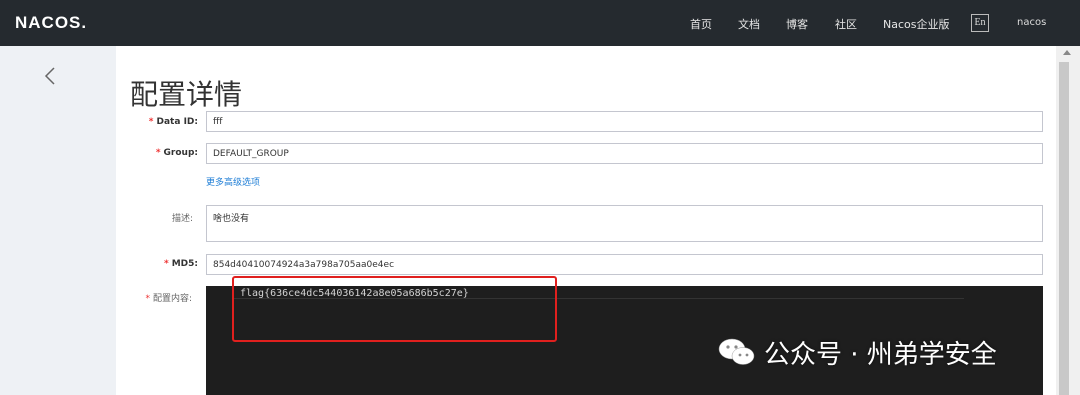  I want to click on nav-enterprise: Nacos企业版, so click(916, 24).